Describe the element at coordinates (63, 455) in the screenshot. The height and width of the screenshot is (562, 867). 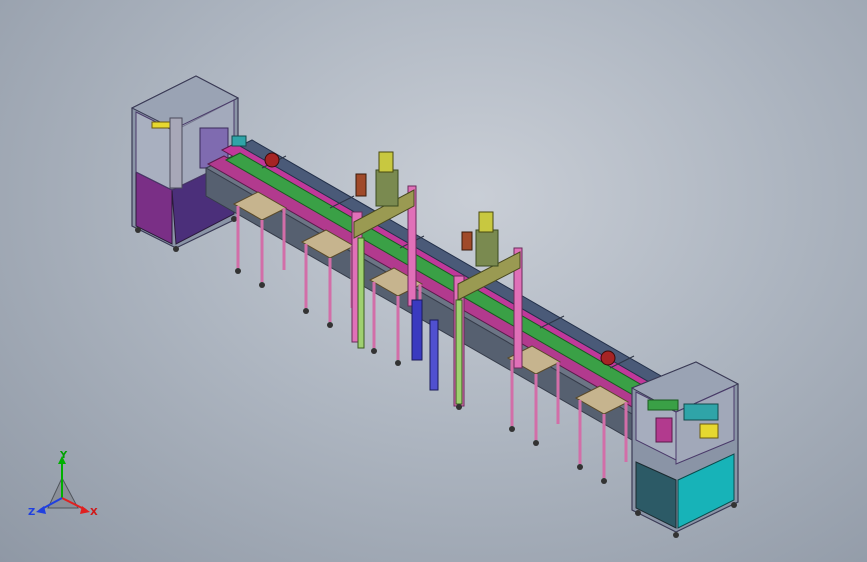
I see `axis-y-label: Y` at that location.